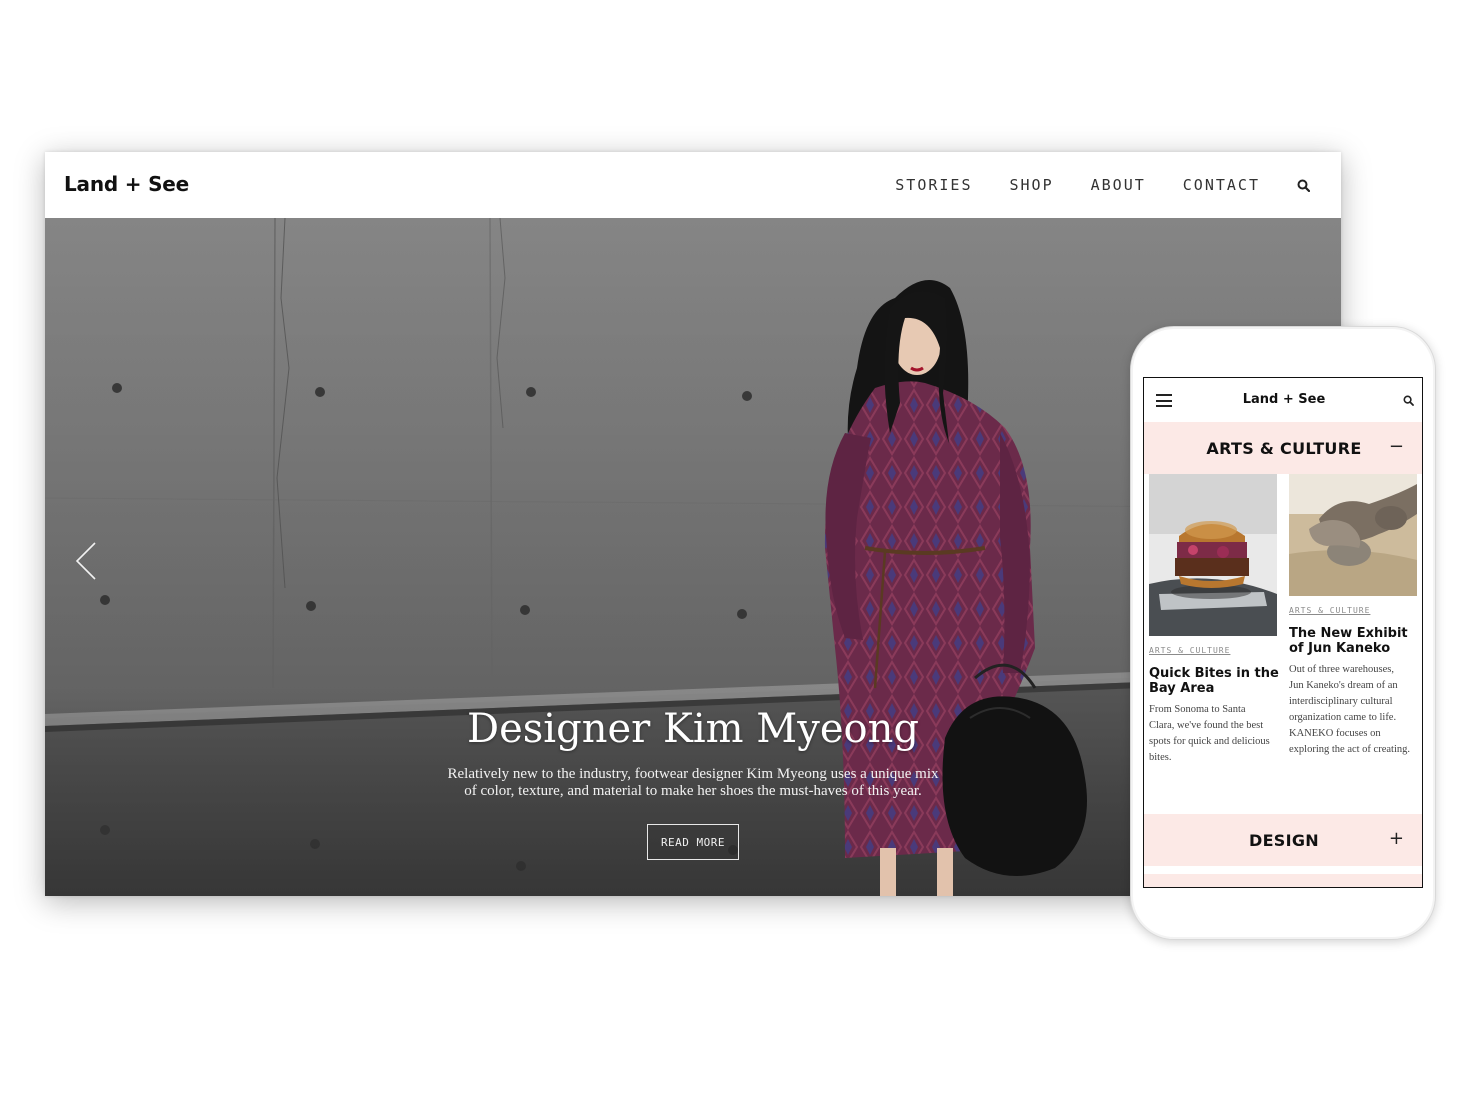  Describe the element at coordinates (693, 842) in the screenshot. I see `read-more-button: READ MORE` at that location.